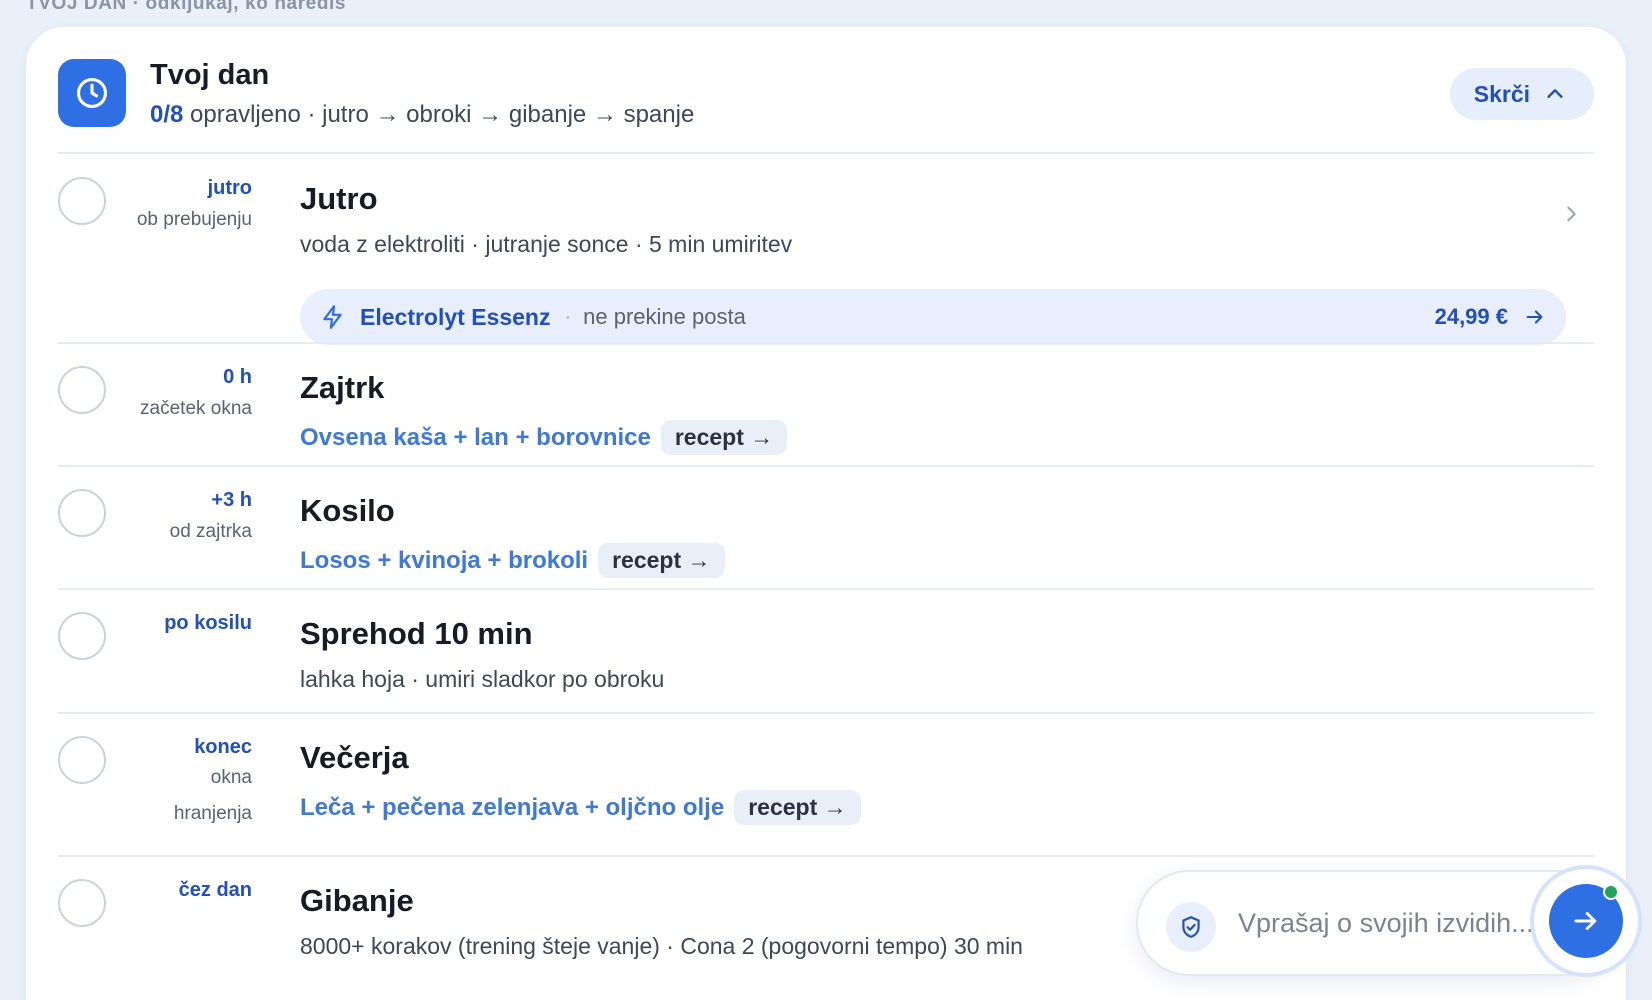 The height and width of the screenshot is (1000, 1652). I want to click on time-sub: ob prebujenju, so click(194, 219).